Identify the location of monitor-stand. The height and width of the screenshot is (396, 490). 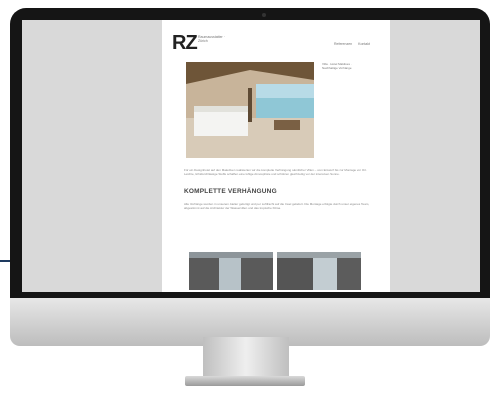
(246, 357).